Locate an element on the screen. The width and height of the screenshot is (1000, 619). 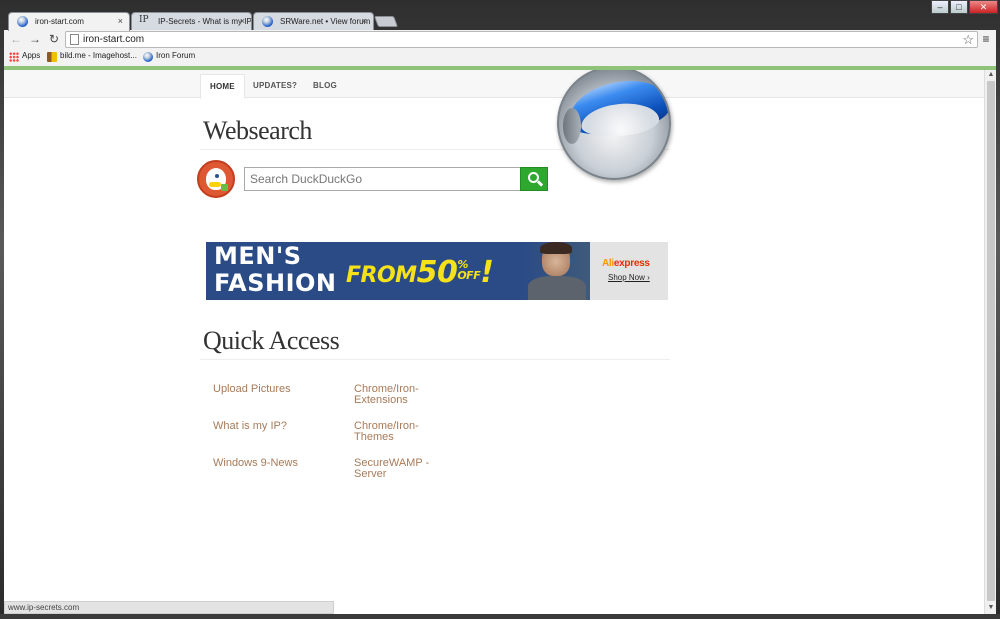
aliexpress-logo: Aliexpress is located at coordinates (626, 263).